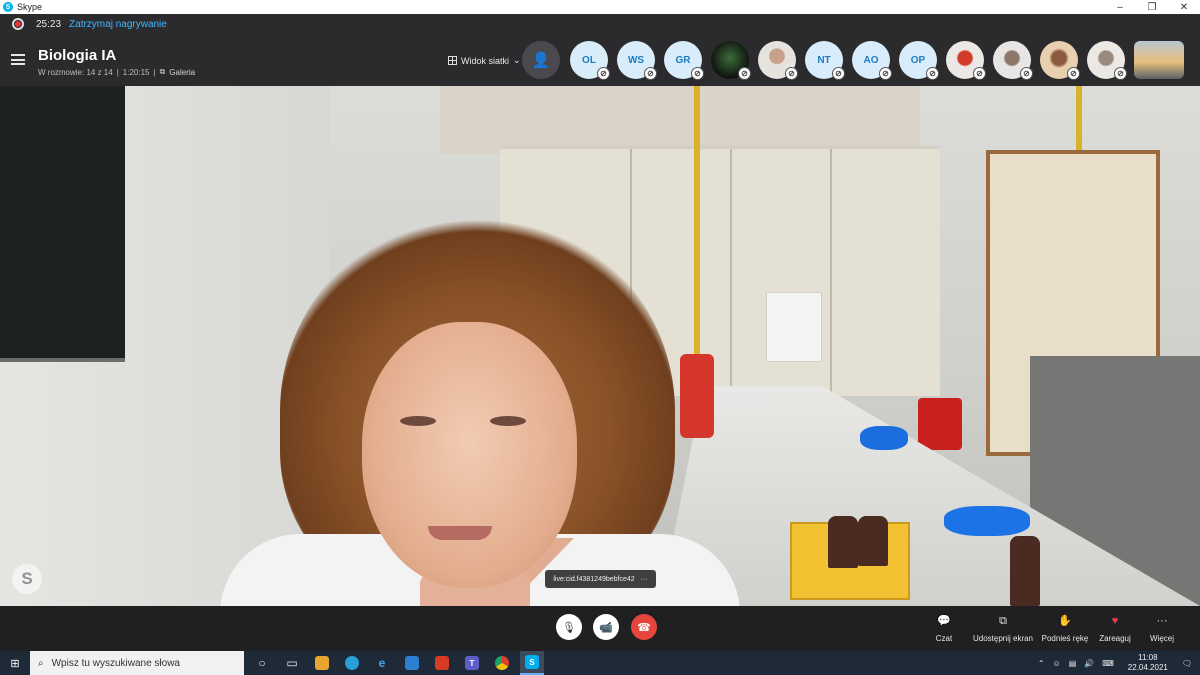 Image resolution: width=1200 pixels, height=675 pixels. I want to click on self-video-thumbnail, so click(1159, 60).